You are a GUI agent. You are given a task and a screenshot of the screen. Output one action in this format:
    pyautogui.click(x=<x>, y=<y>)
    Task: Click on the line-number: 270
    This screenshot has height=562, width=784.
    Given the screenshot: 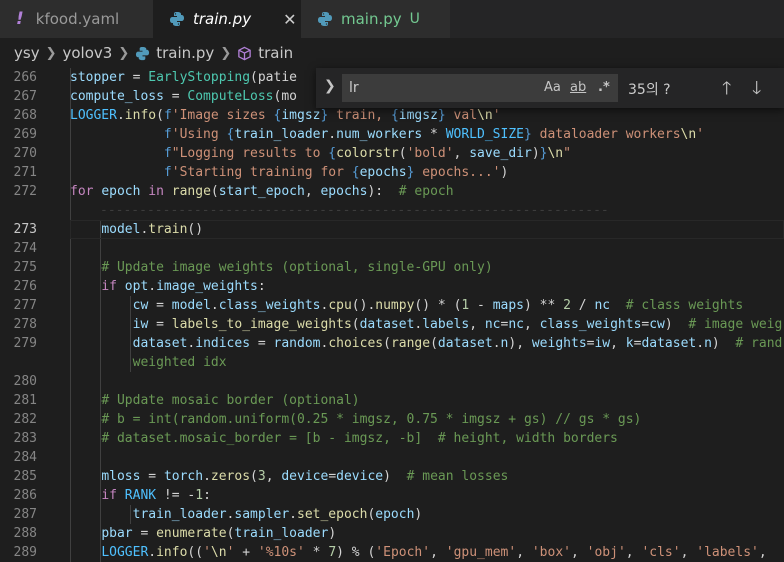 What is the action you would take?
    pyautogui.click(x=25, y=153)
    